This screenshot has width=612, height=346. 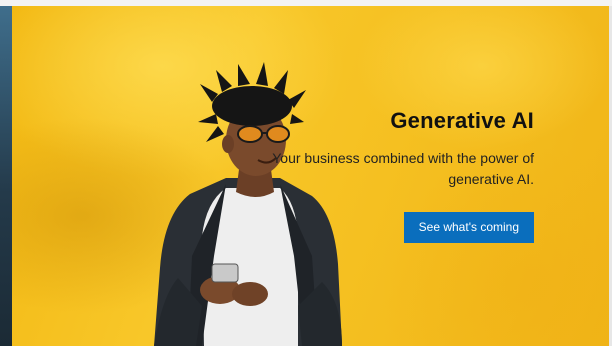 I want to click on hero-subtitle-line1: Your business combined with the power of, so click(x=403, y=158).